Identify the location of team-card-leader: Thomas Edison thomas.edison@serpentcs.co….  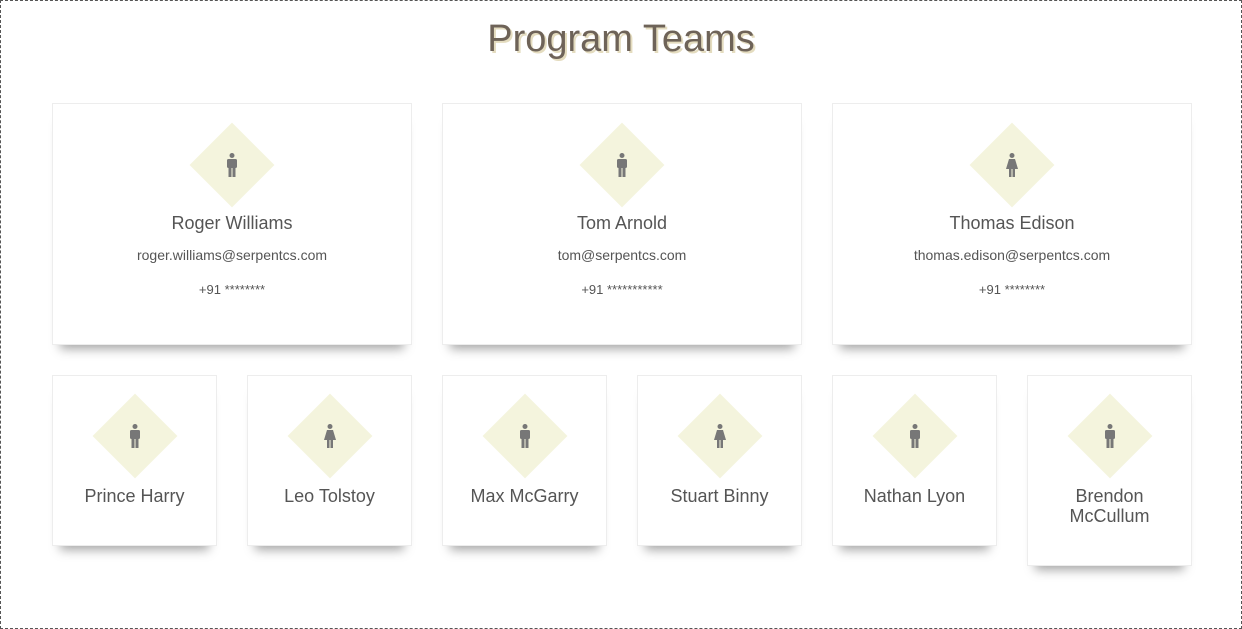
(1012, 224).